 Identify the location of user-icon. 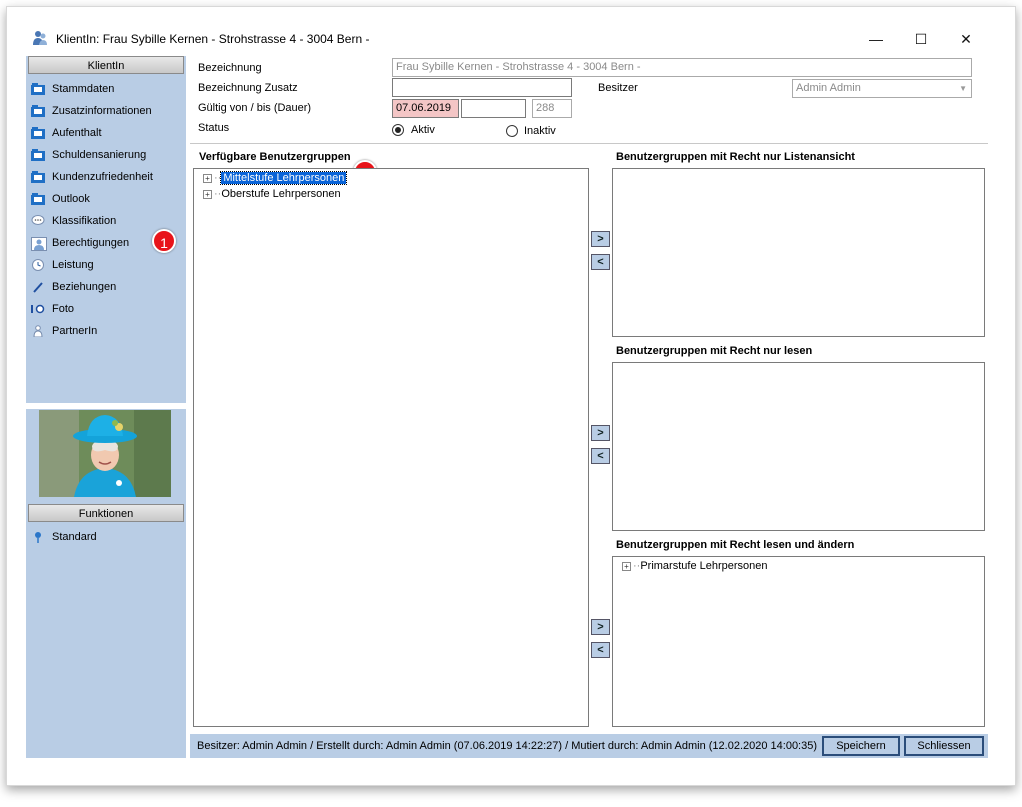
(39, 244).